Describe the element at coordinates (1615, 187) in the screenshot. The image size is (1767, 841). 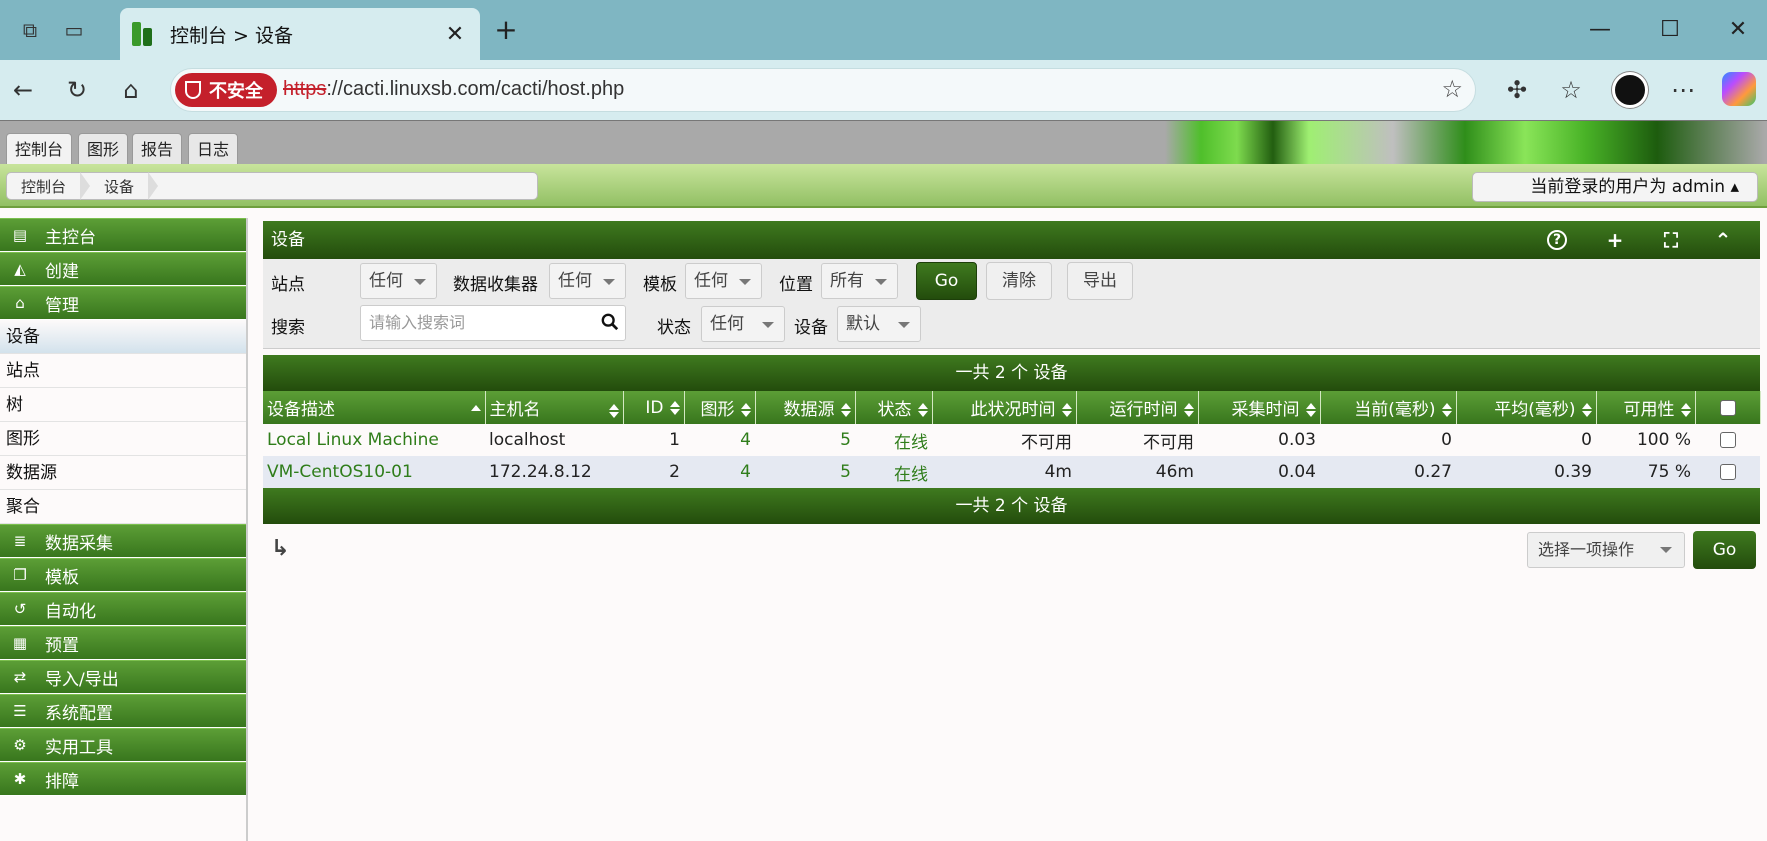
I see `user-menu: 当前登录的用户为 admin ▴` at that location.